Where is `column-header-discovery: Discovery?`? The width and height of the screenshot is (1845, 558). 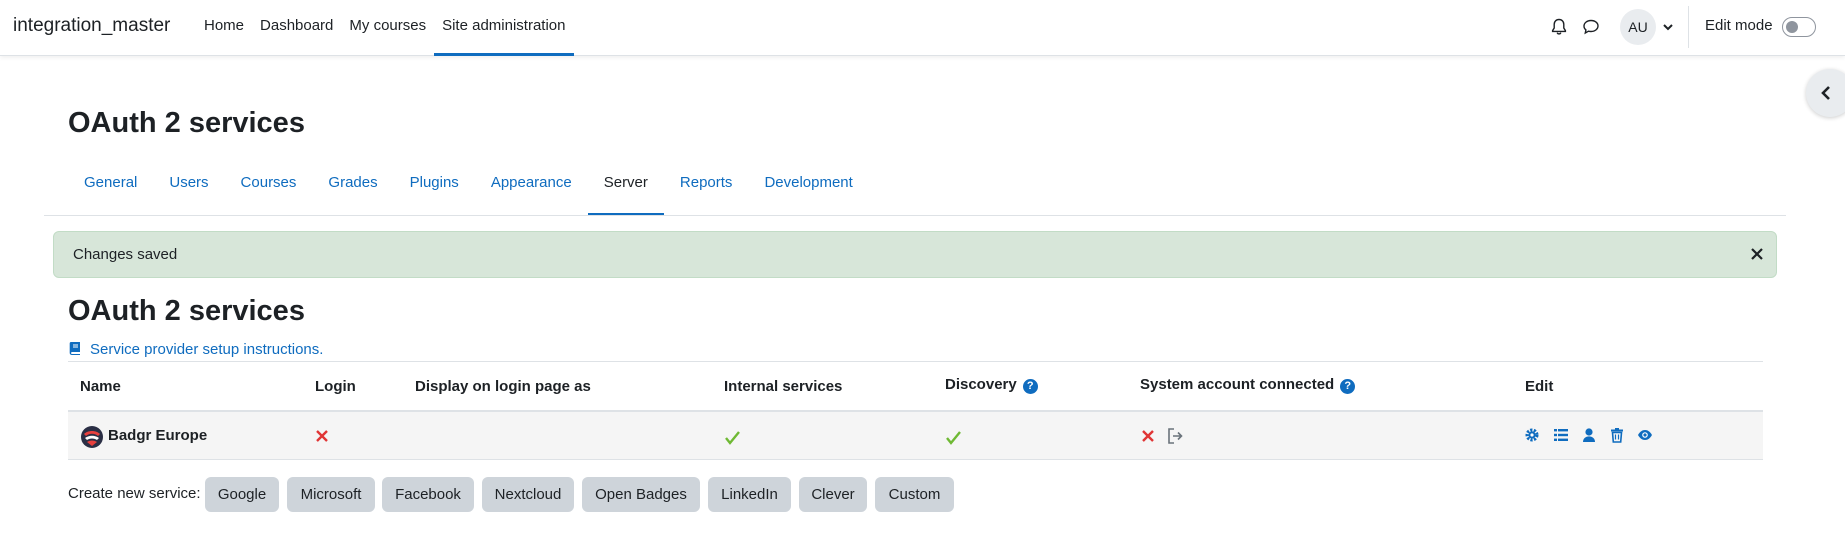 column-header-discovery: Discovery? is located at coordinates (991, 385).